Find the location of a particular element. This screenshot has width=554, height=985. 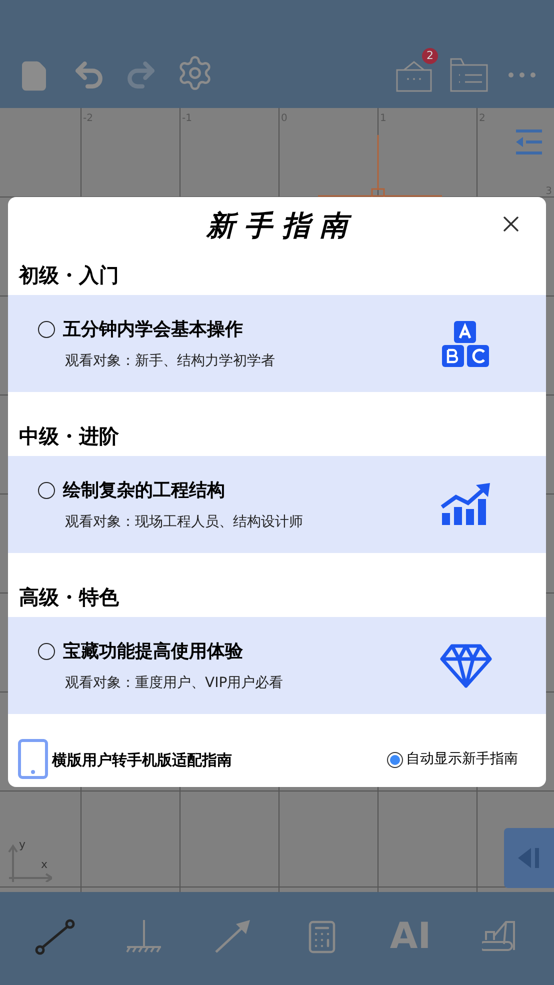

section-heading: 高级・特色 is located at coordinates (69, 597).